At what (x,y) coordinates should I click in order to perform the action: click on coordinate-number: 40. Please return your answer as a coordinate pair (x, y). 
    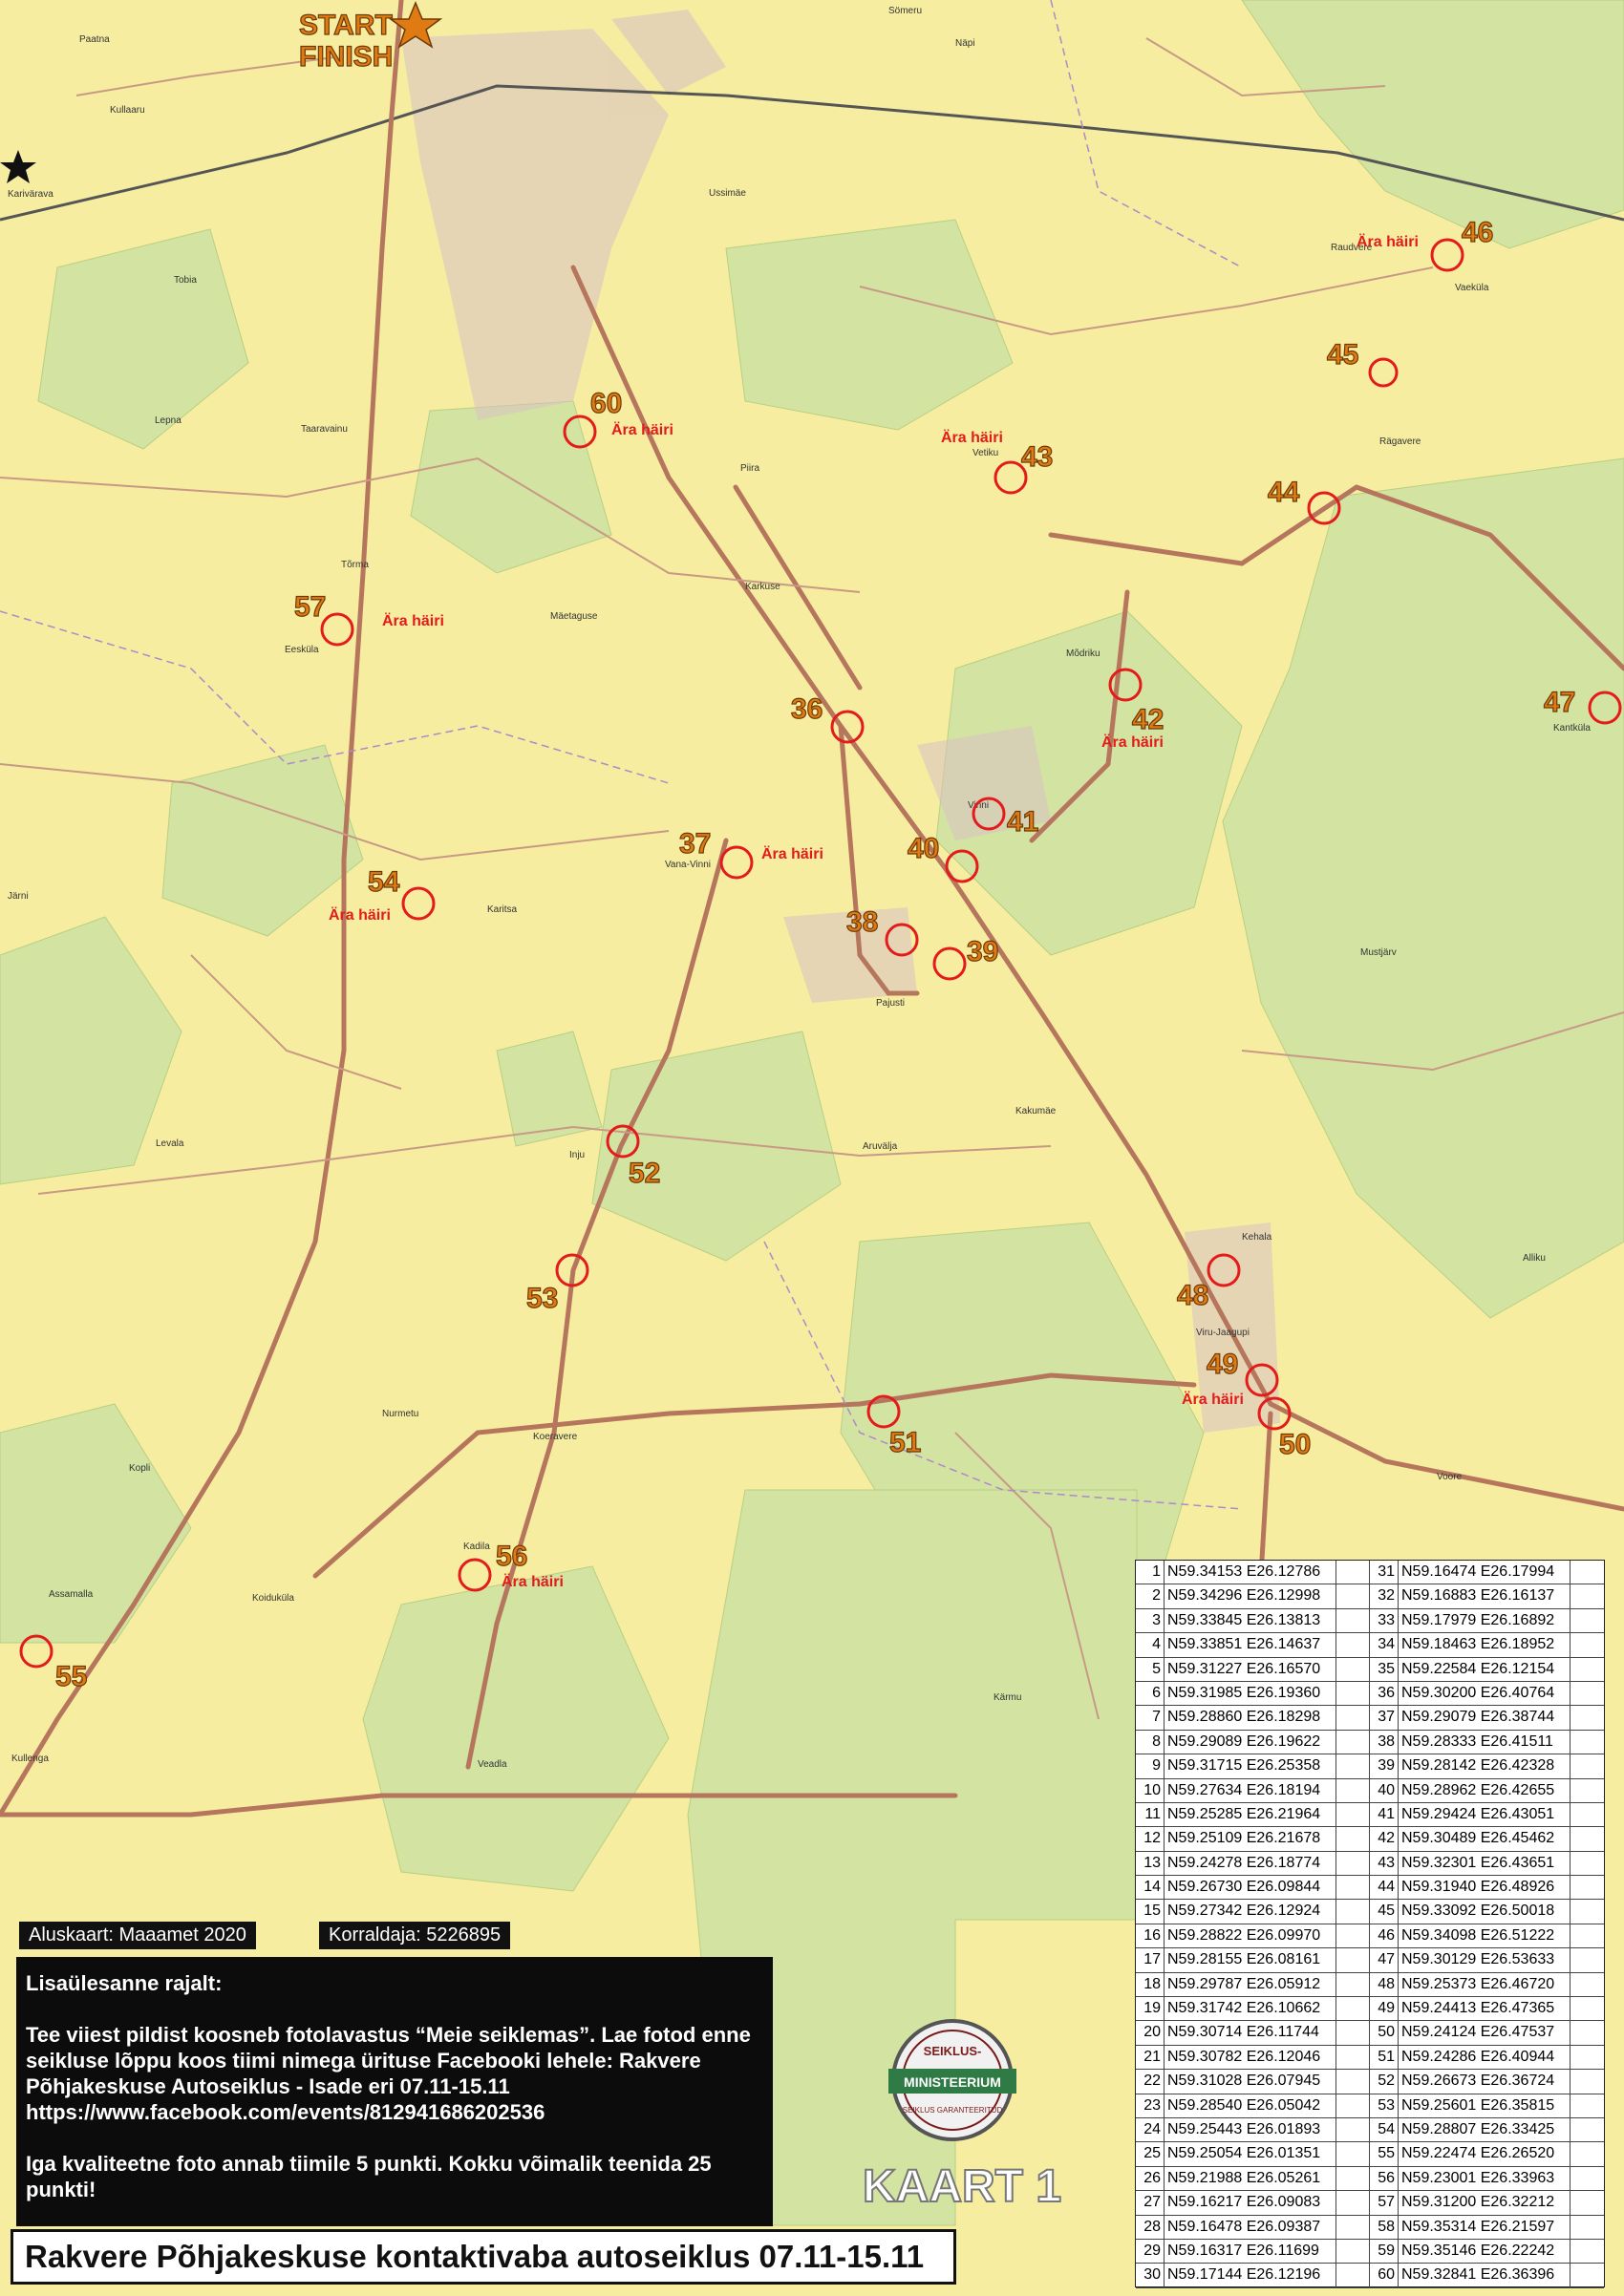
    Looking at the image, I should click on (1385, 1790).